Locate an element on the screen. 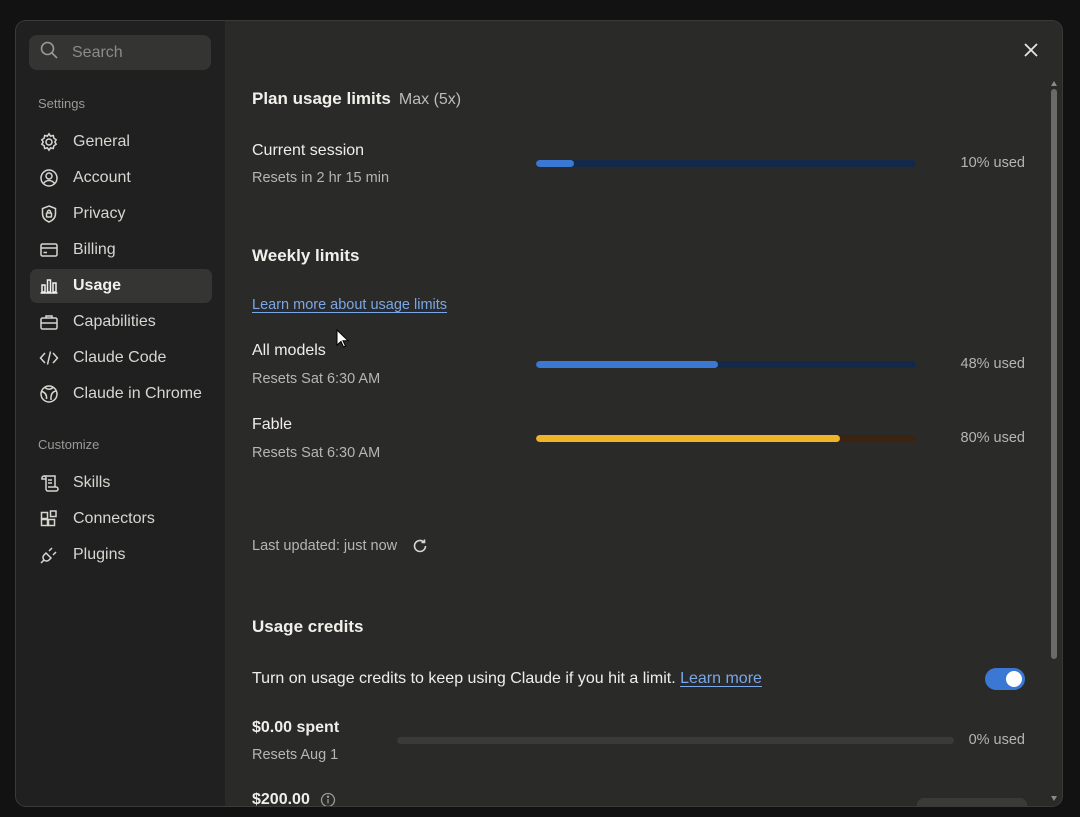  scrollbar is located at coordinates (1054, 442).